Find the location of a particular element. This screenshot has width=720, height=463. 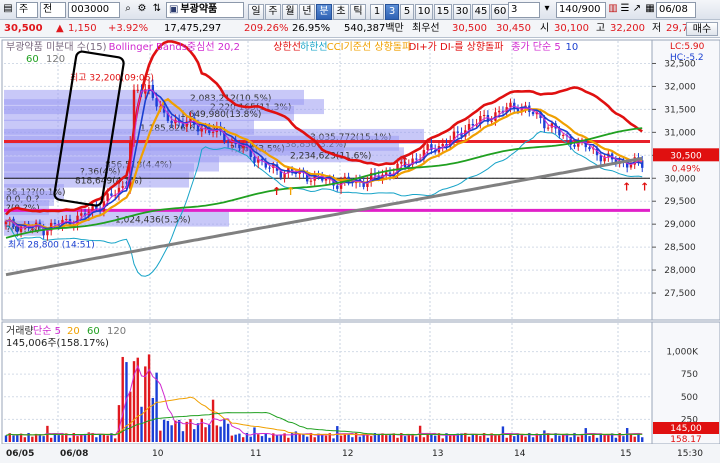

period-button-6: 틱 is located at coordinates (358, 12).